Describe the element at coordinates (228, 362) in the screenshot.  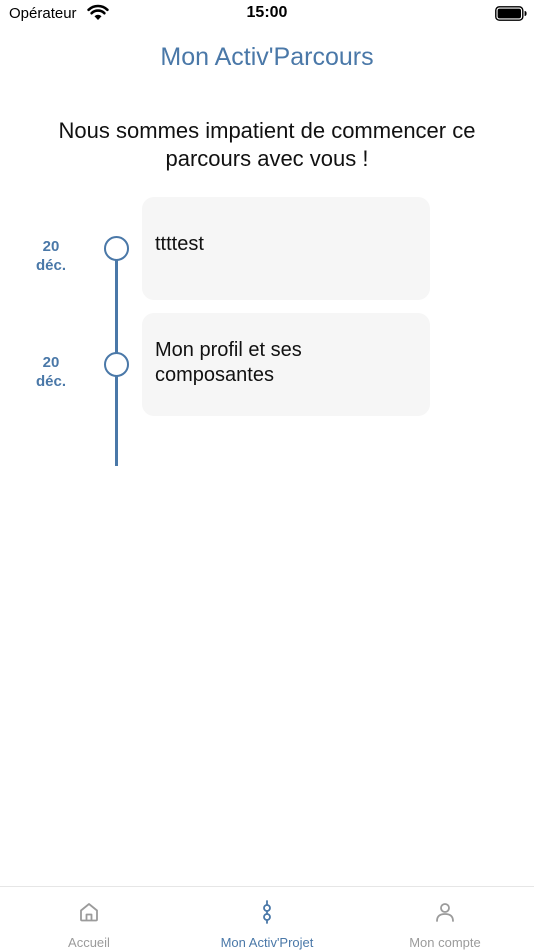
I see `step-title: Mon profil et ses composantes` at that location.